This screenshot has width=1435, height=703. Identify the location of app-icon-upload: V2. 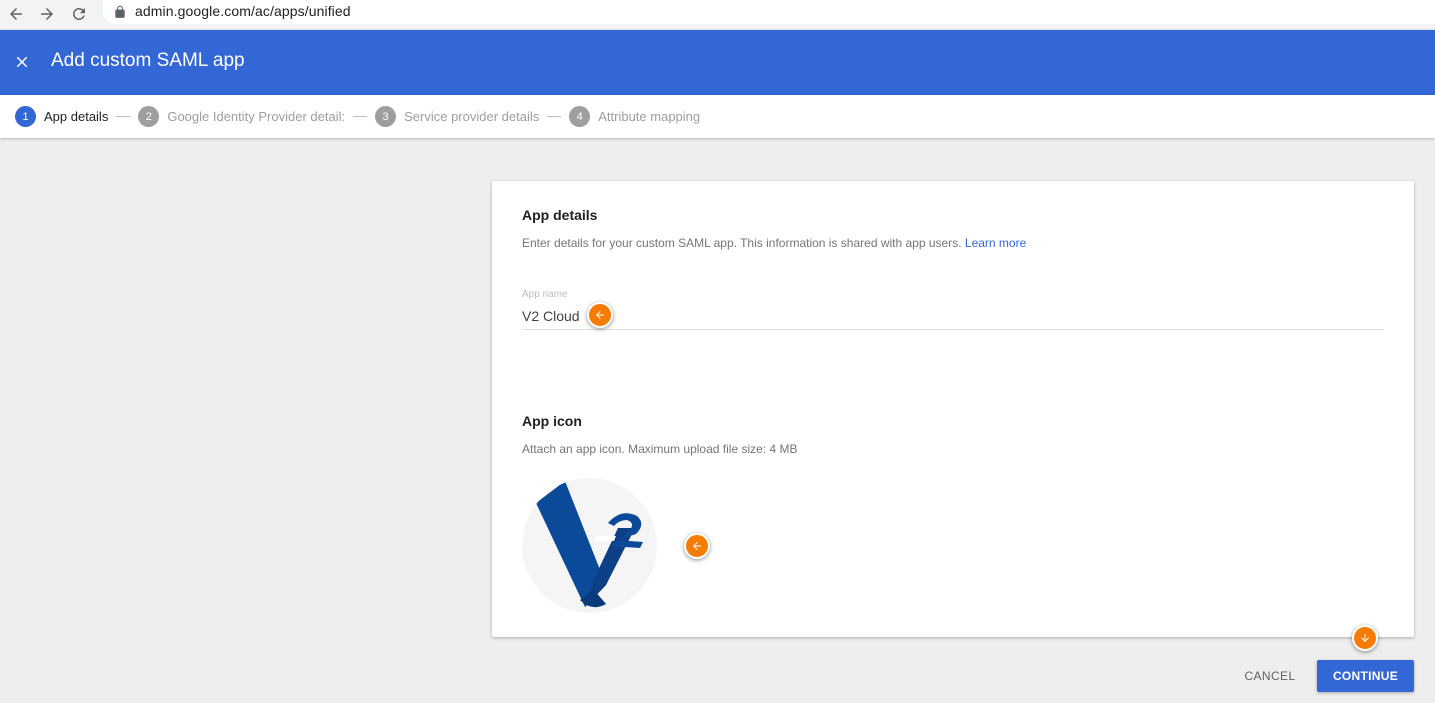
(589, 545).